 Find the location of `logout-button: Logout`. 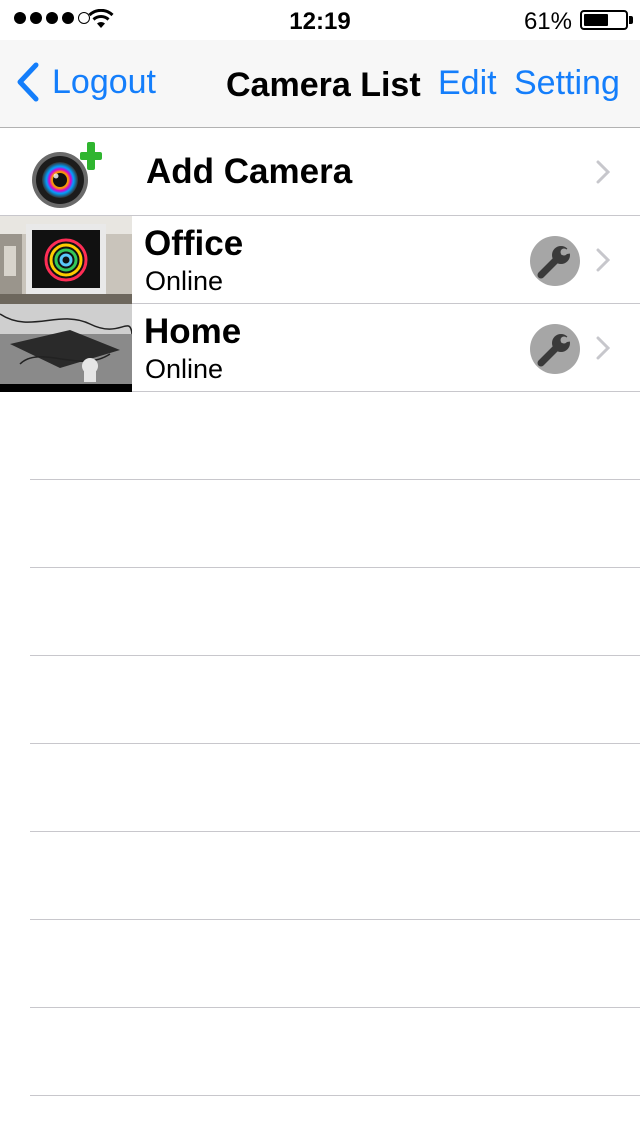

logout-button: Logout is located at coordinates (85, 82).